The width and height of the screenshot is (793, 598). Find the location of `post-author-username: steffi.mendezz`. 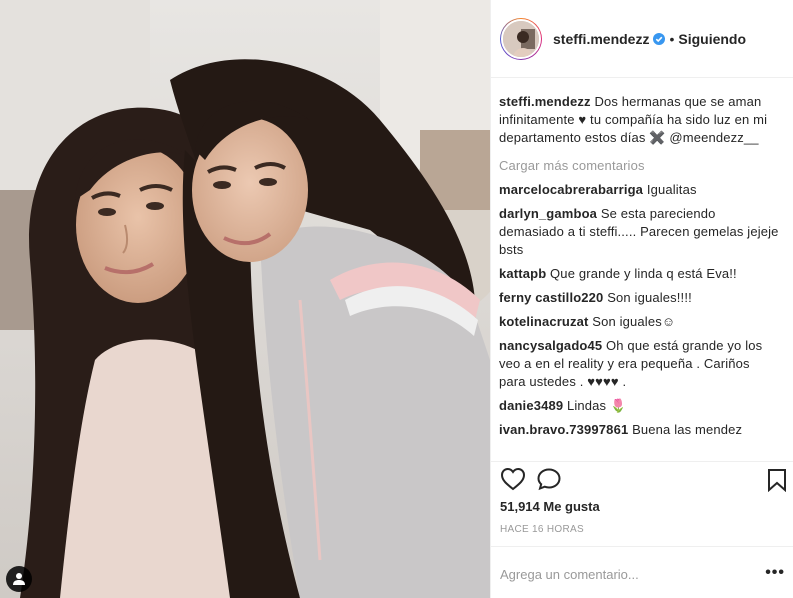

post-author-username: steffi.mendezz is located at coordinates (601, 39).